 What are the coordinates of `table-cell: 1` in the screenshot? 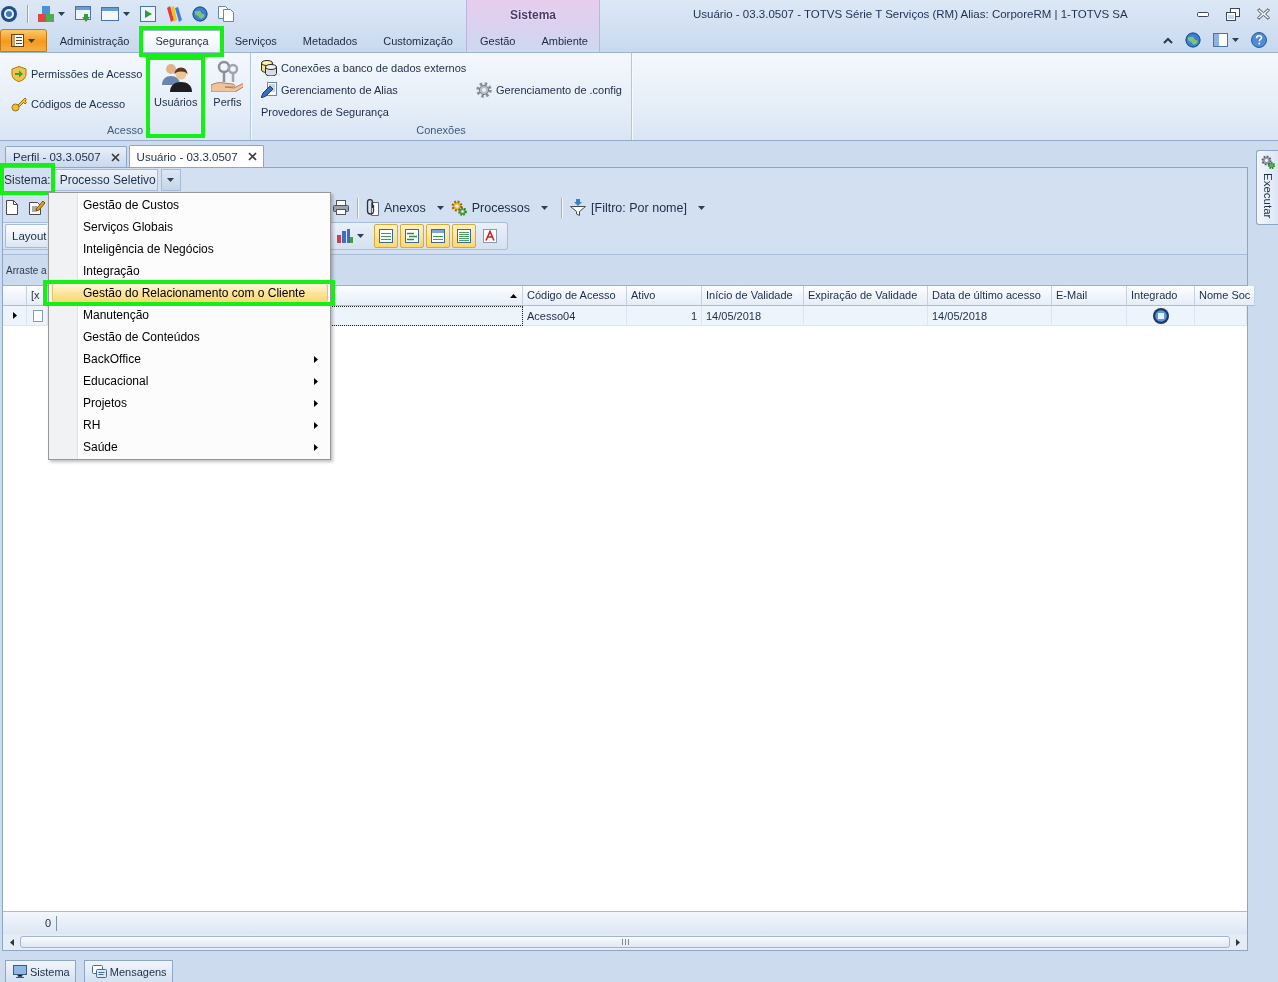 It's located at (664, 316).